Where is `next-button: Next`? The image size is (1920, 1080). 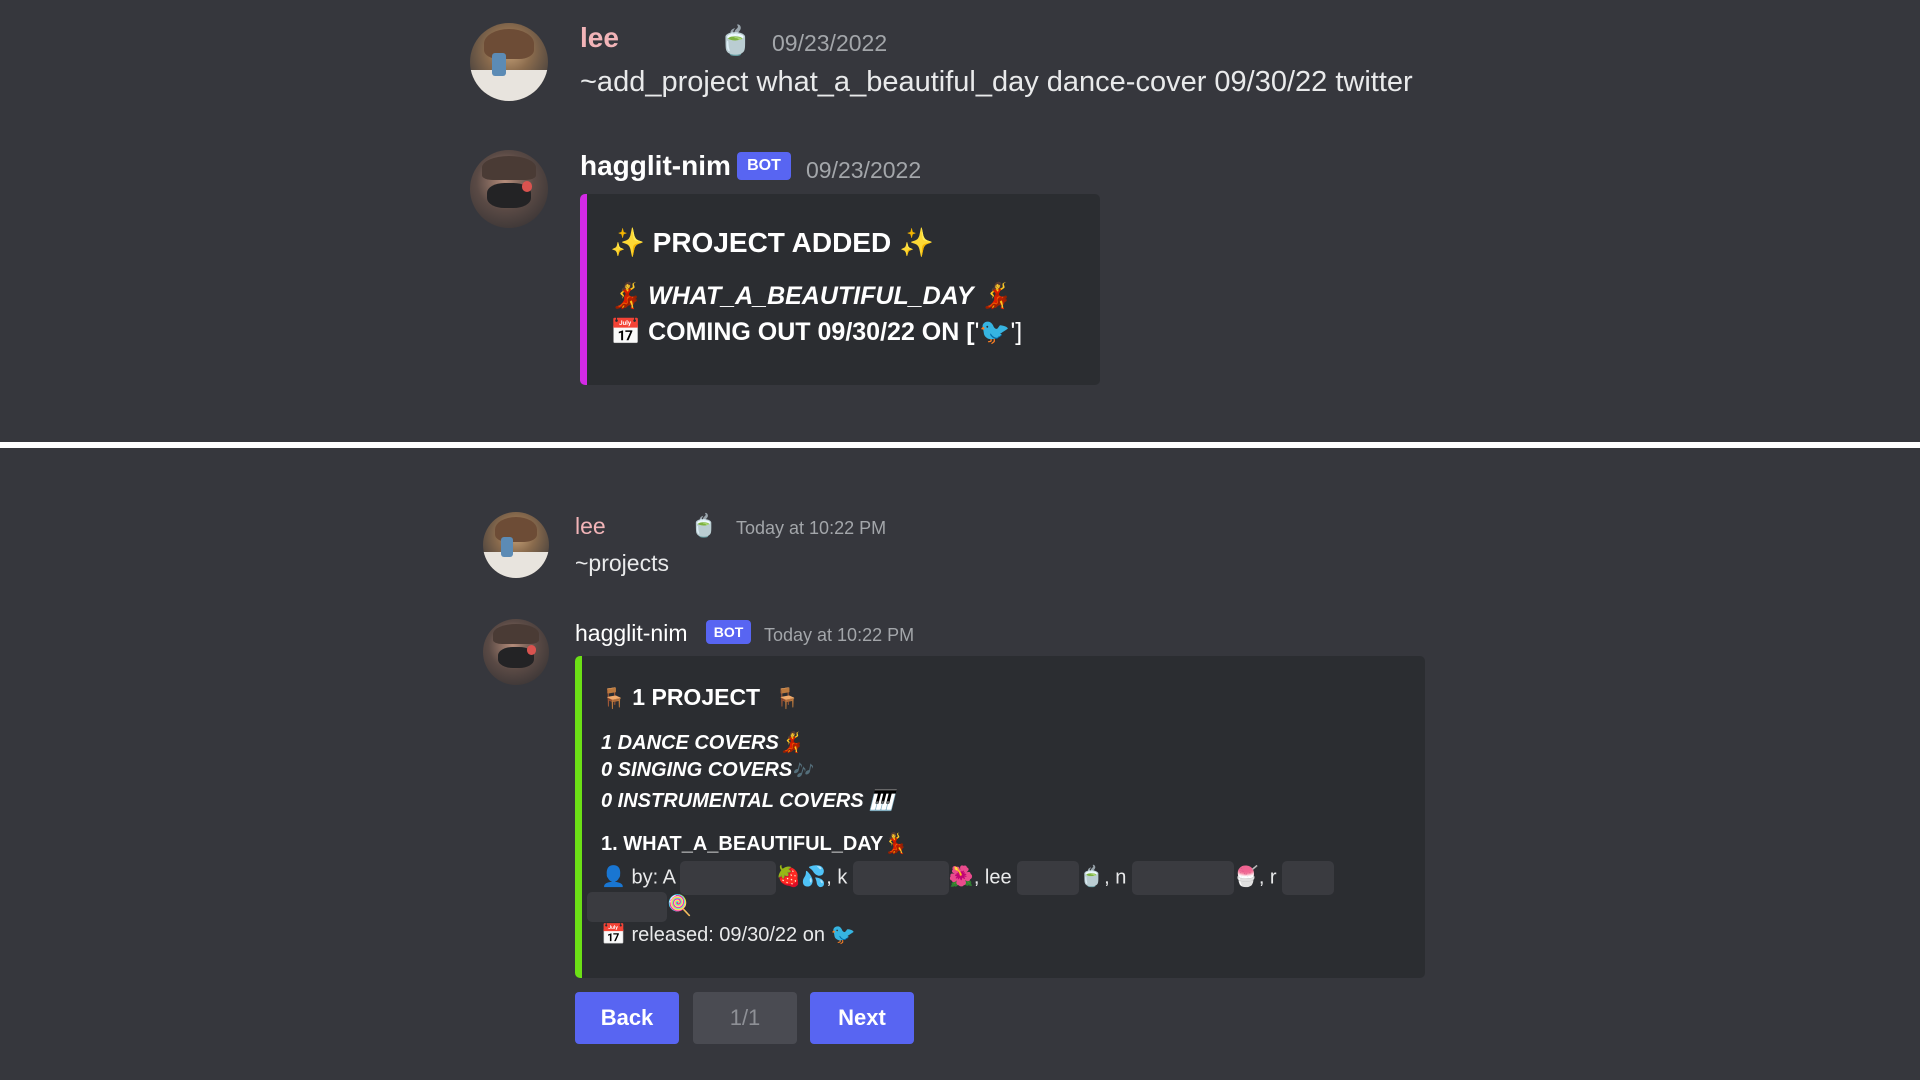 next-button: Next is located at coordinates (862, 1018).